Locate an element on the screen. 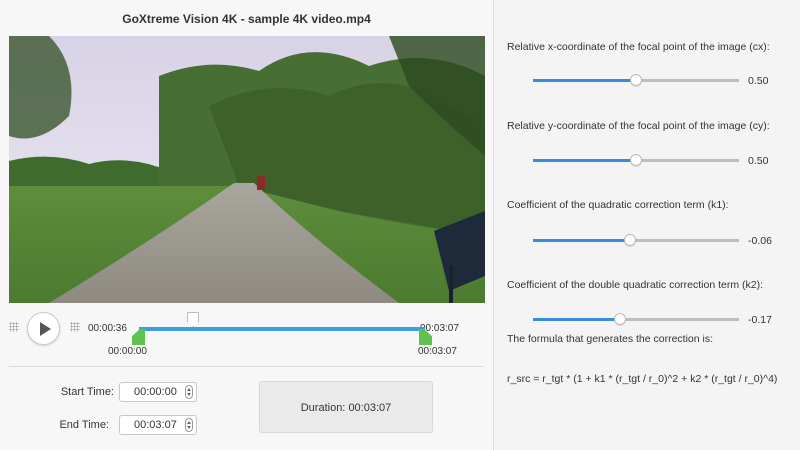 Image resolution: width=800 pixels, height=450 pixels. k2-slider-fill is located at coordinates (576, 319).